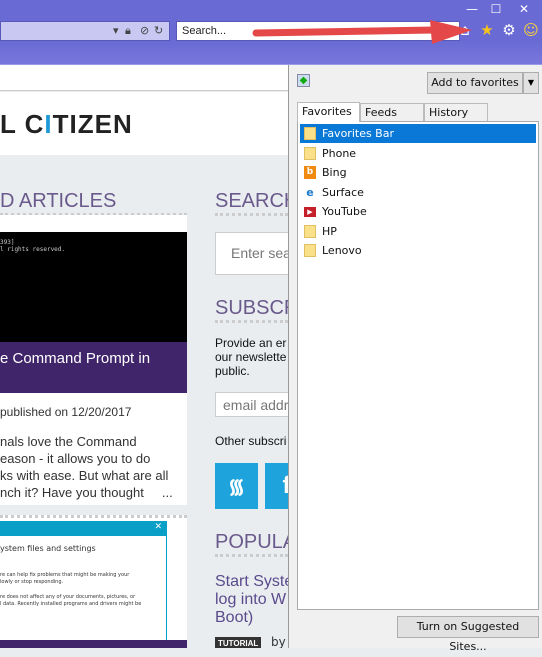 Image resolution: width=542 pixels, height=657 pixels. Describe the element at coordinates (472, 10) in the screenshot. I see `minimize-button: —` at that location.